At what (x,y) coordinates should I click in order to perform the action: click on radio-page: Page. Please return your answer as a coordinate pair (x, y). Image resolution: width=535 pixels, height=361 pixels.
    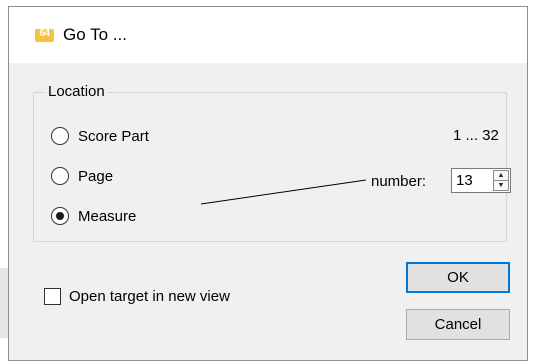
    Looking at the image, I should click on (82, 176).